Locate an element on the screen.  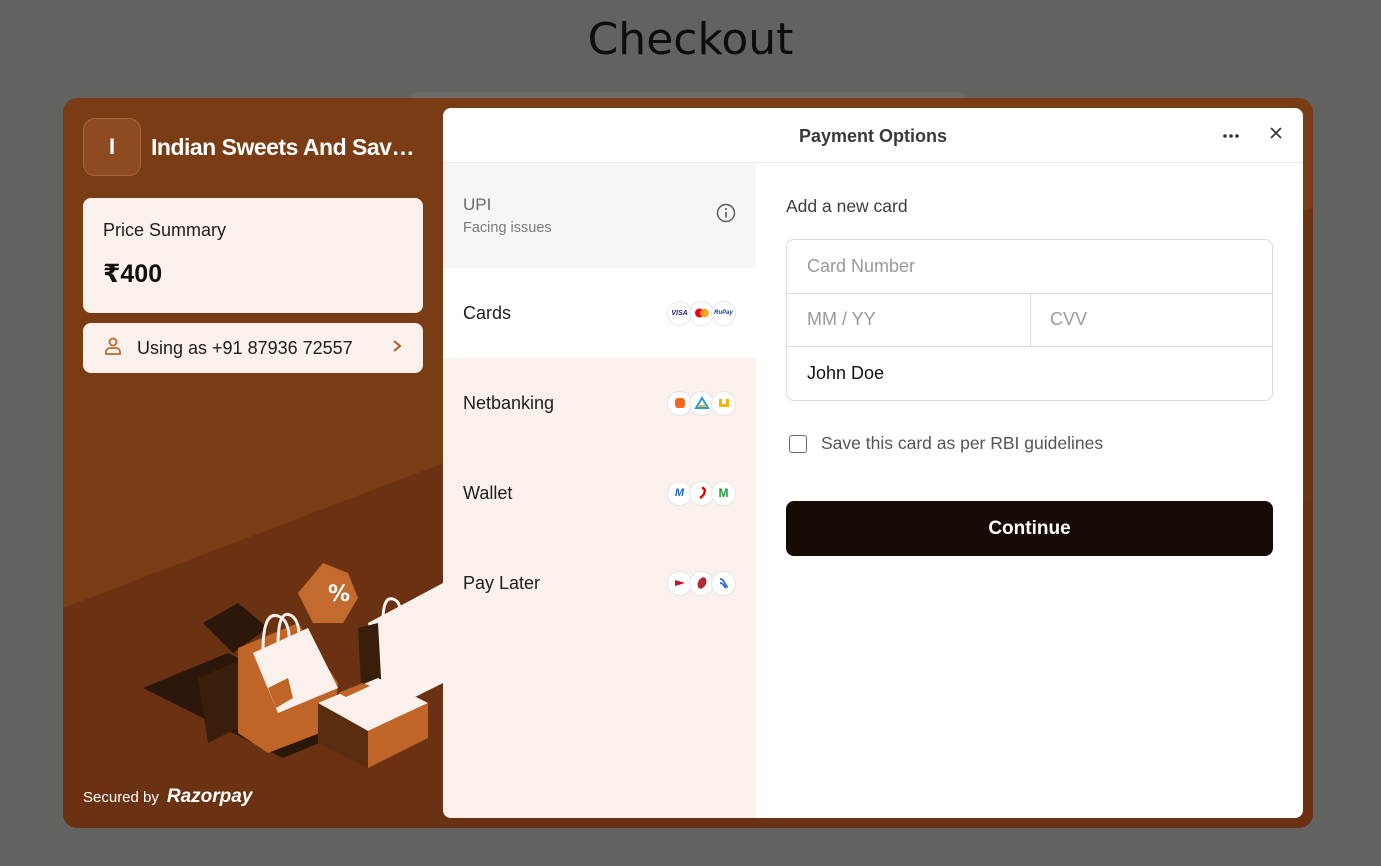
card-fields is located at coordinates (1029, 320).